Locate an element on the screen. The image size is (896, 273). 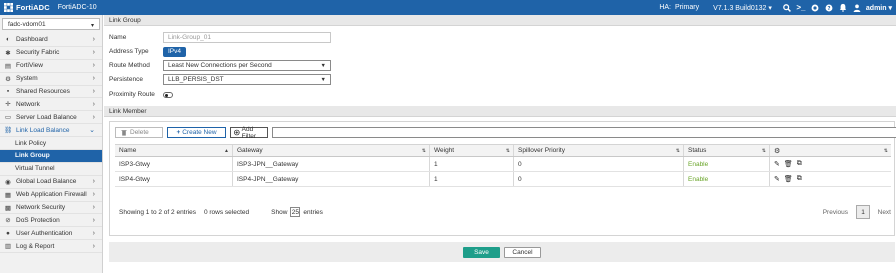
sidebar-item-label: Web Application Firewall is located at coordinates (51, 195).